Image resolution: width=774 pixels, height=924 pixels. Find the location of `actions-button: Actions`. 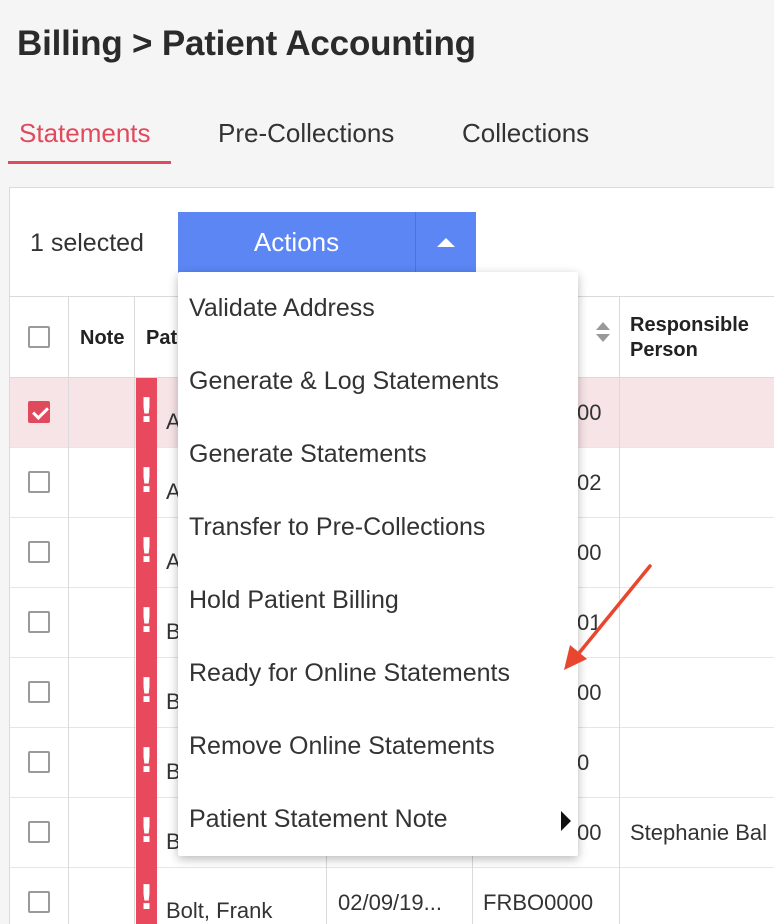

actions-button: Actions is located at coordinates (296, 242).